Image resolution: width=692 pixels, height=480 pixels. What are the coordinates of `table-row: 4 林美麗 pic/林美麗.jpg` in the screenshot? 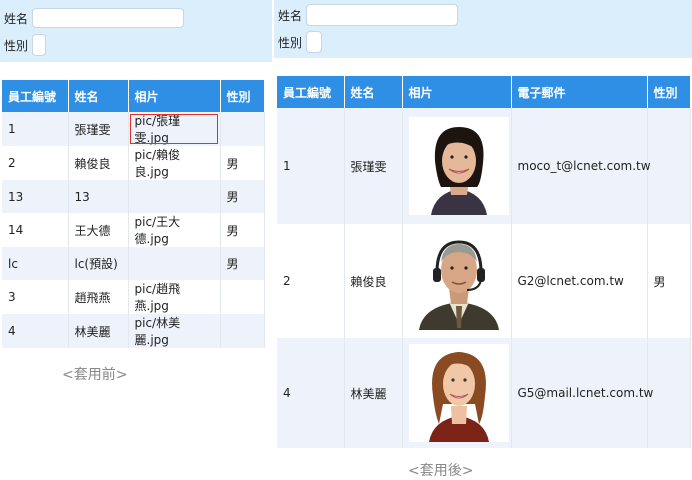 It's located at (133, 331).